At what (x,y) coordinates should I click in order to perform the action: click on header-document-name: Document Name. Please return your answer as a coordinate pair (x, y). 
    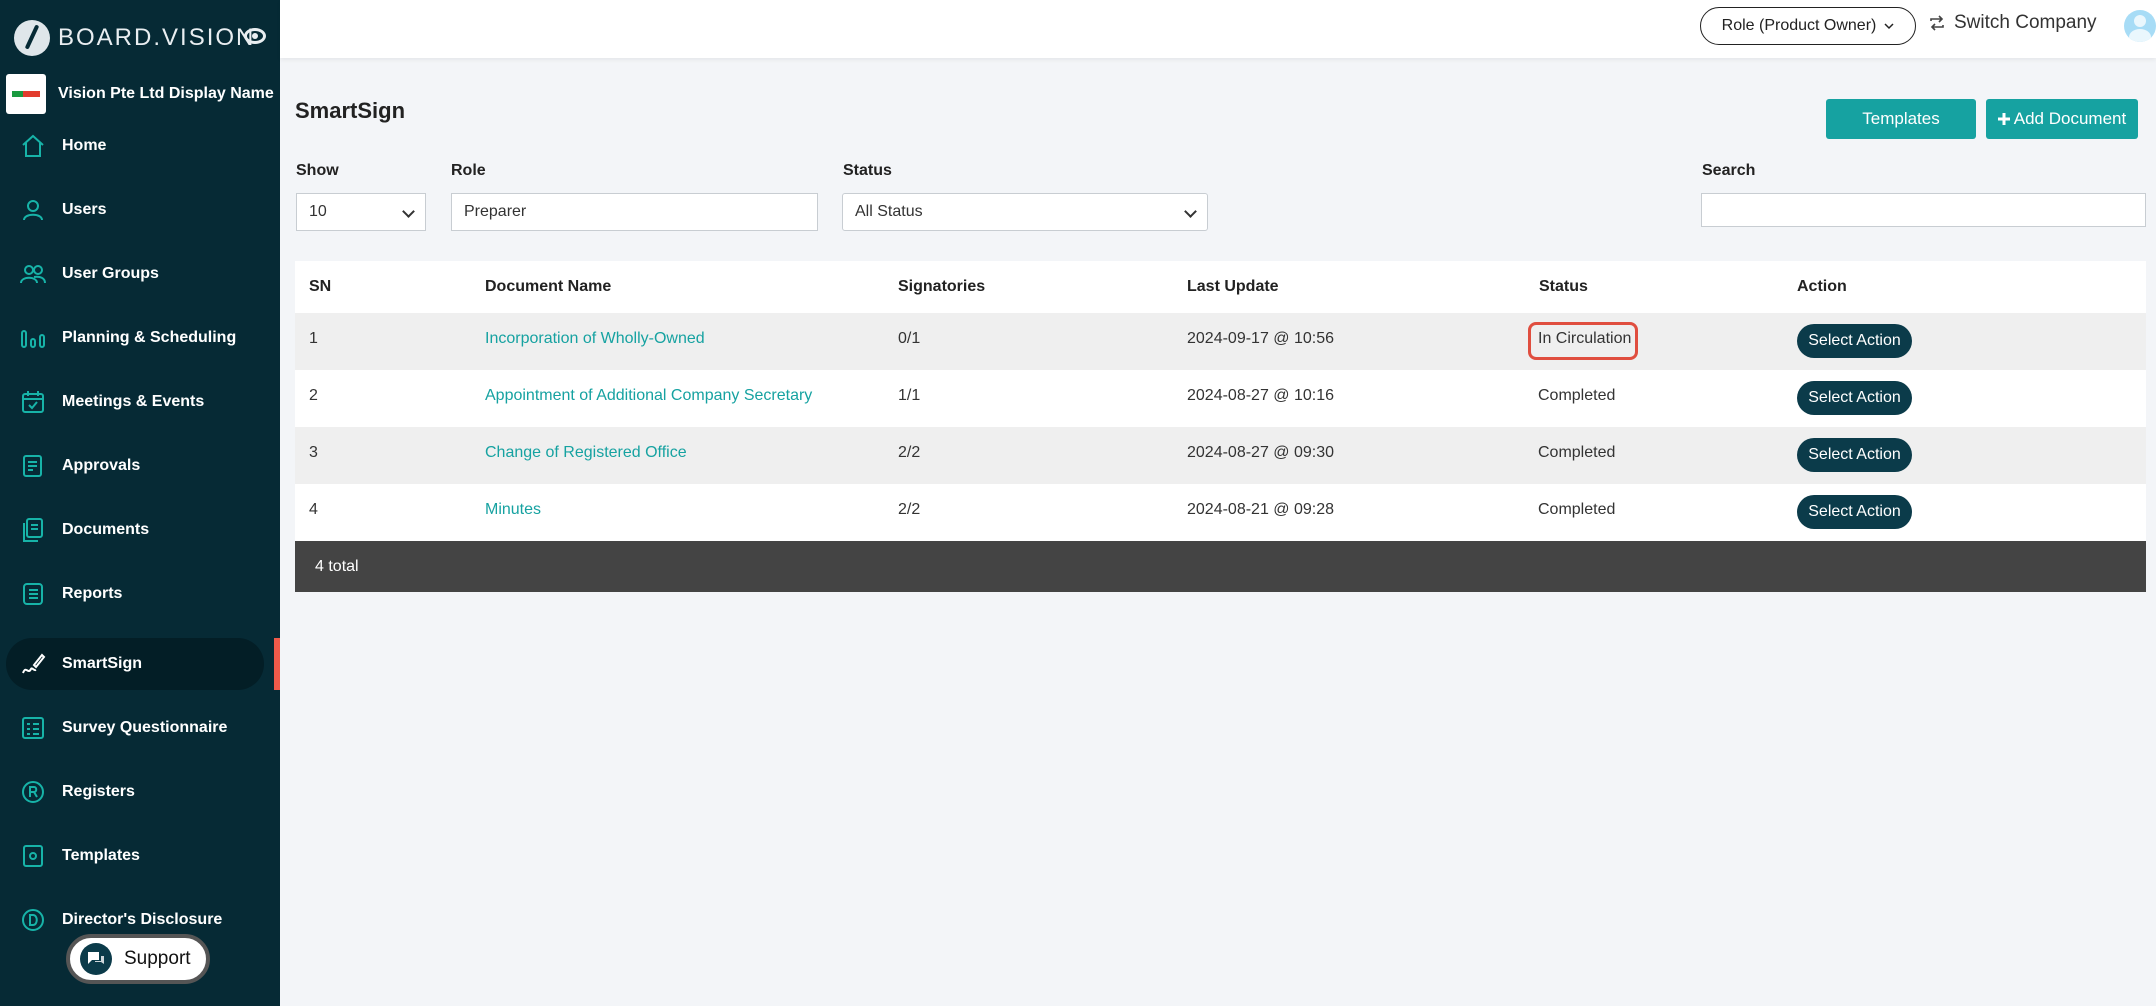
    Looking at the image, I should click on (548, 286).